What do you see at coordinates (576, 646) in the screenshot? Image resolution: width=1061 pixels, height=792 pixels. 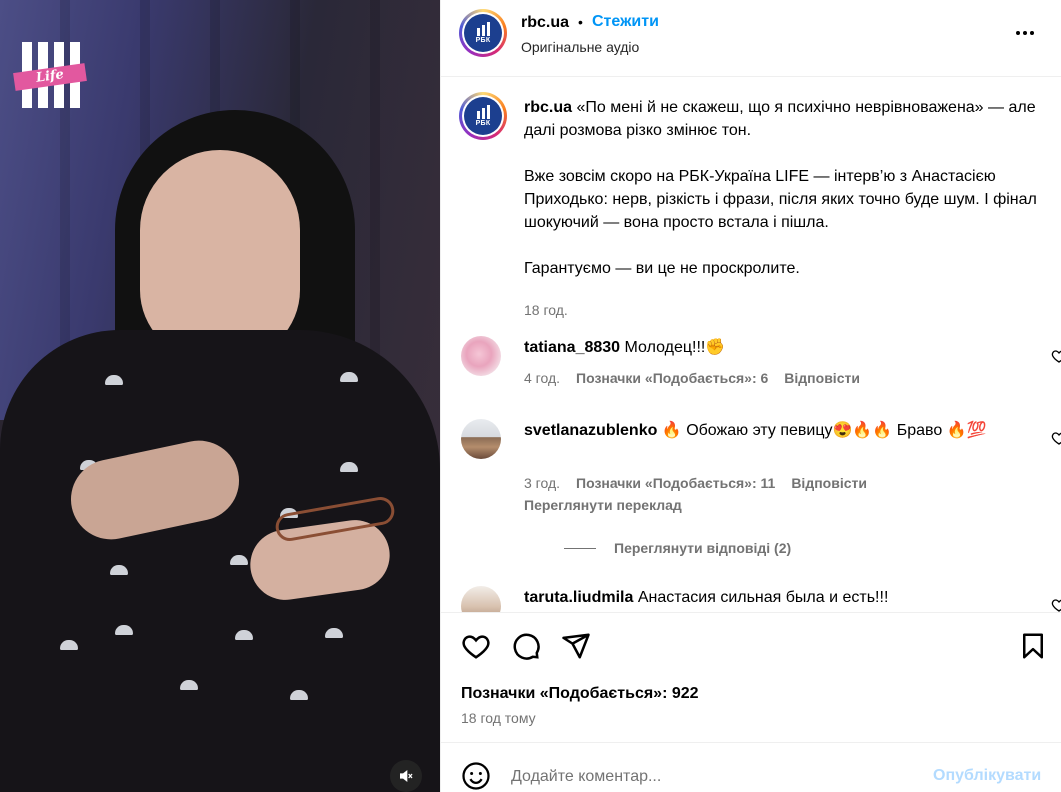 I see `share-icon` at bounding box center [576, 646].